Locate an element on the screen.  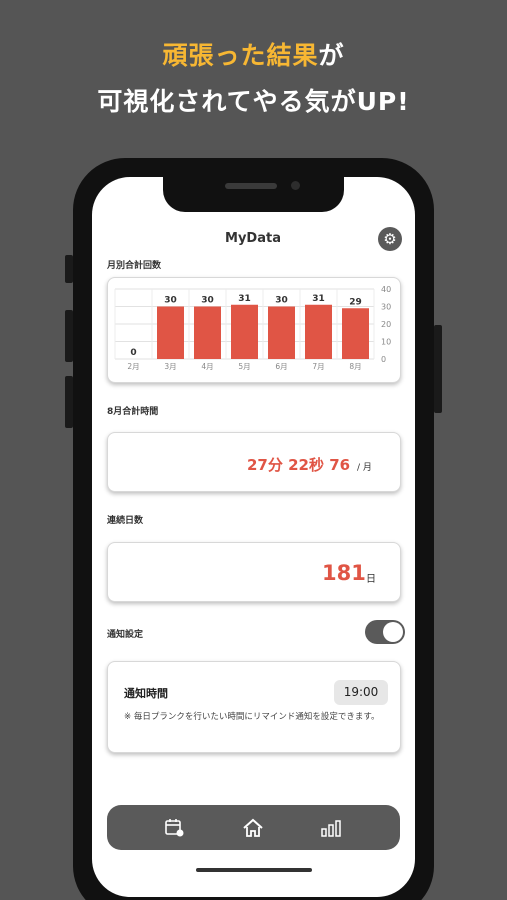
tab-home is located at coordinates (253, 828).